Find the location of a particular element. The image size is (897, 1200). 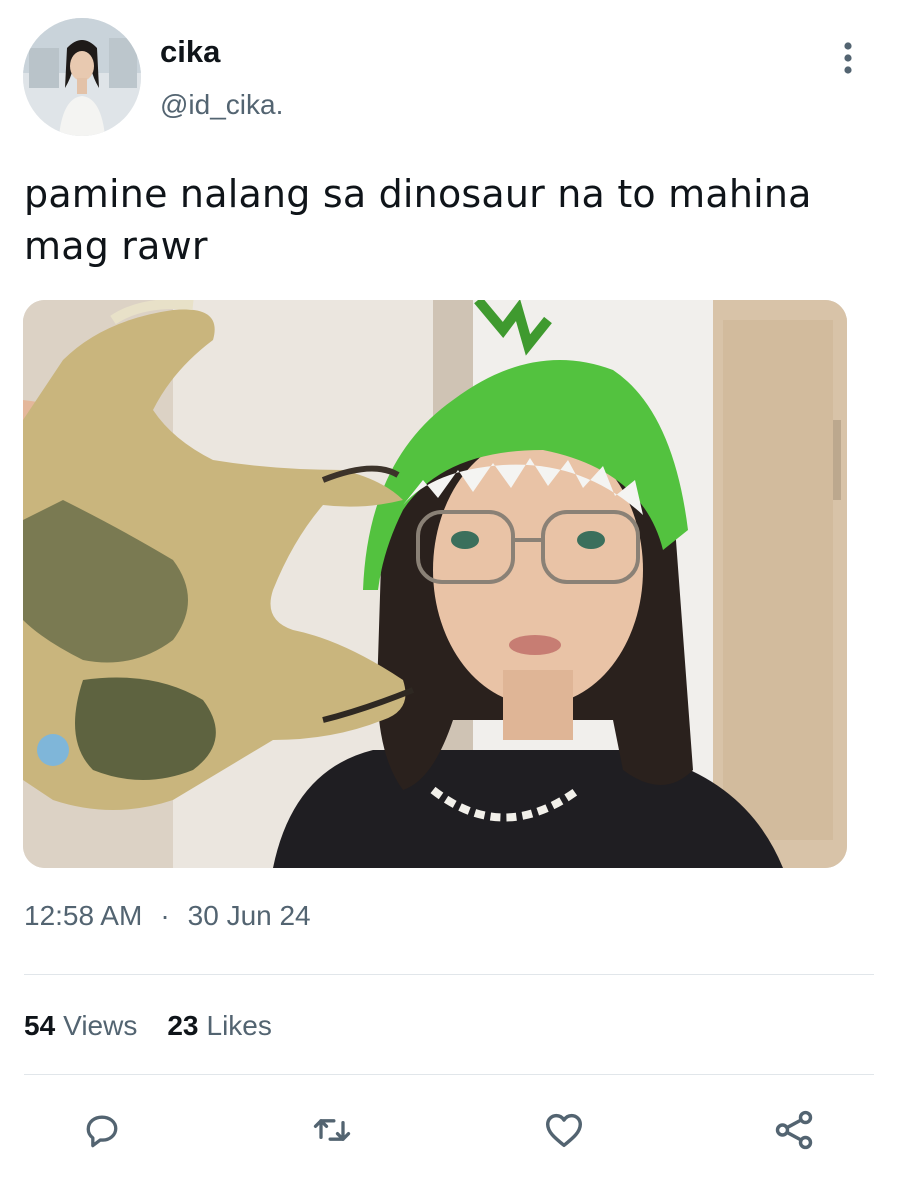

tweet-timestamp: 12:58 AM · 30 Jun 24 is located at coordinates (167, 916).